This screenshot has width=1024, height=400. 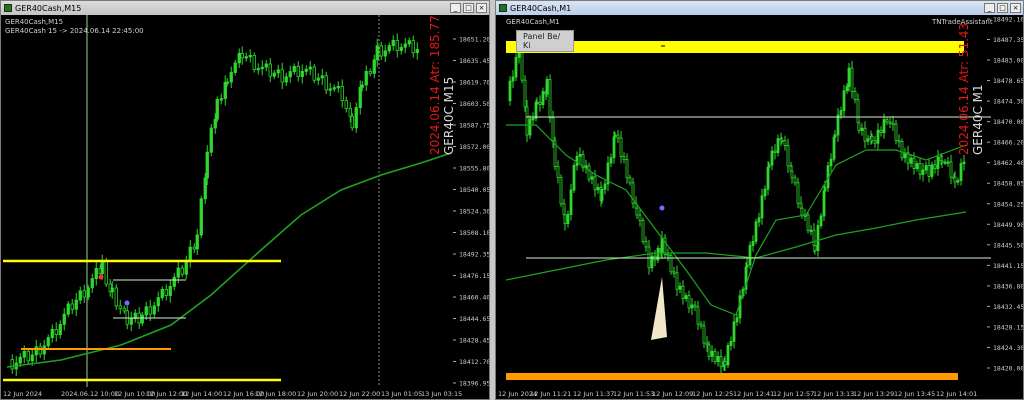 I want to click on resistance-zone, so click(x=735, y=47).